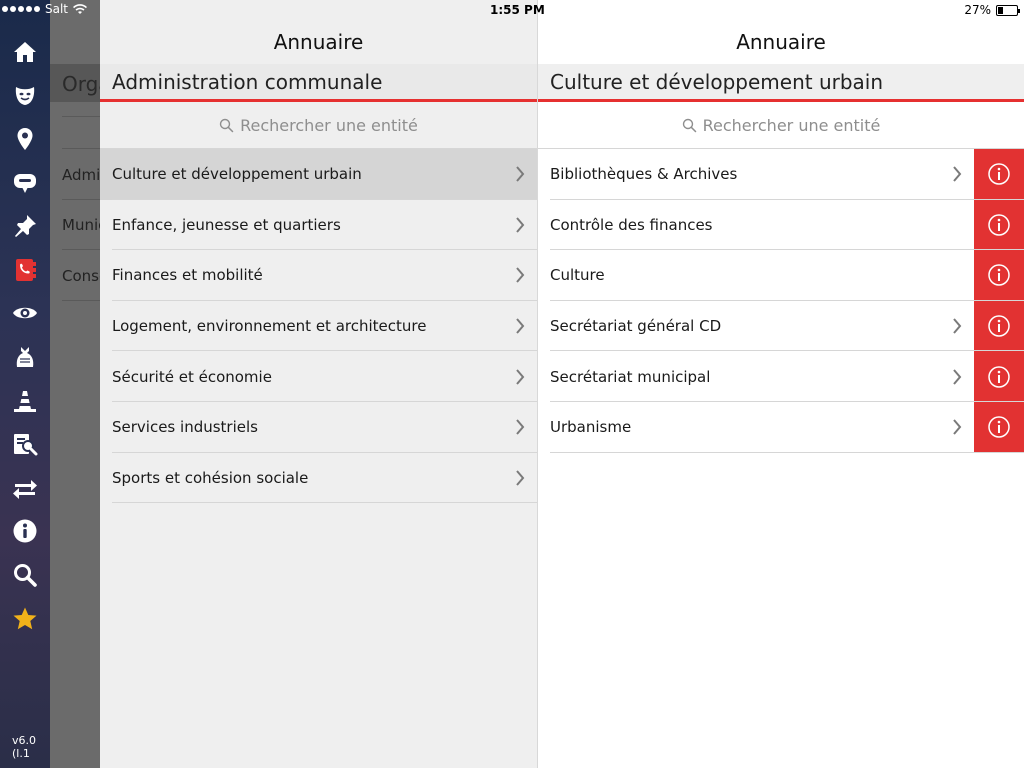 This screenshot has height=768, width=1024. What do you see at coordinates (25, 488) in the screenshot?
I see `swap-arrows-icon` at bounding box center [25, 488].